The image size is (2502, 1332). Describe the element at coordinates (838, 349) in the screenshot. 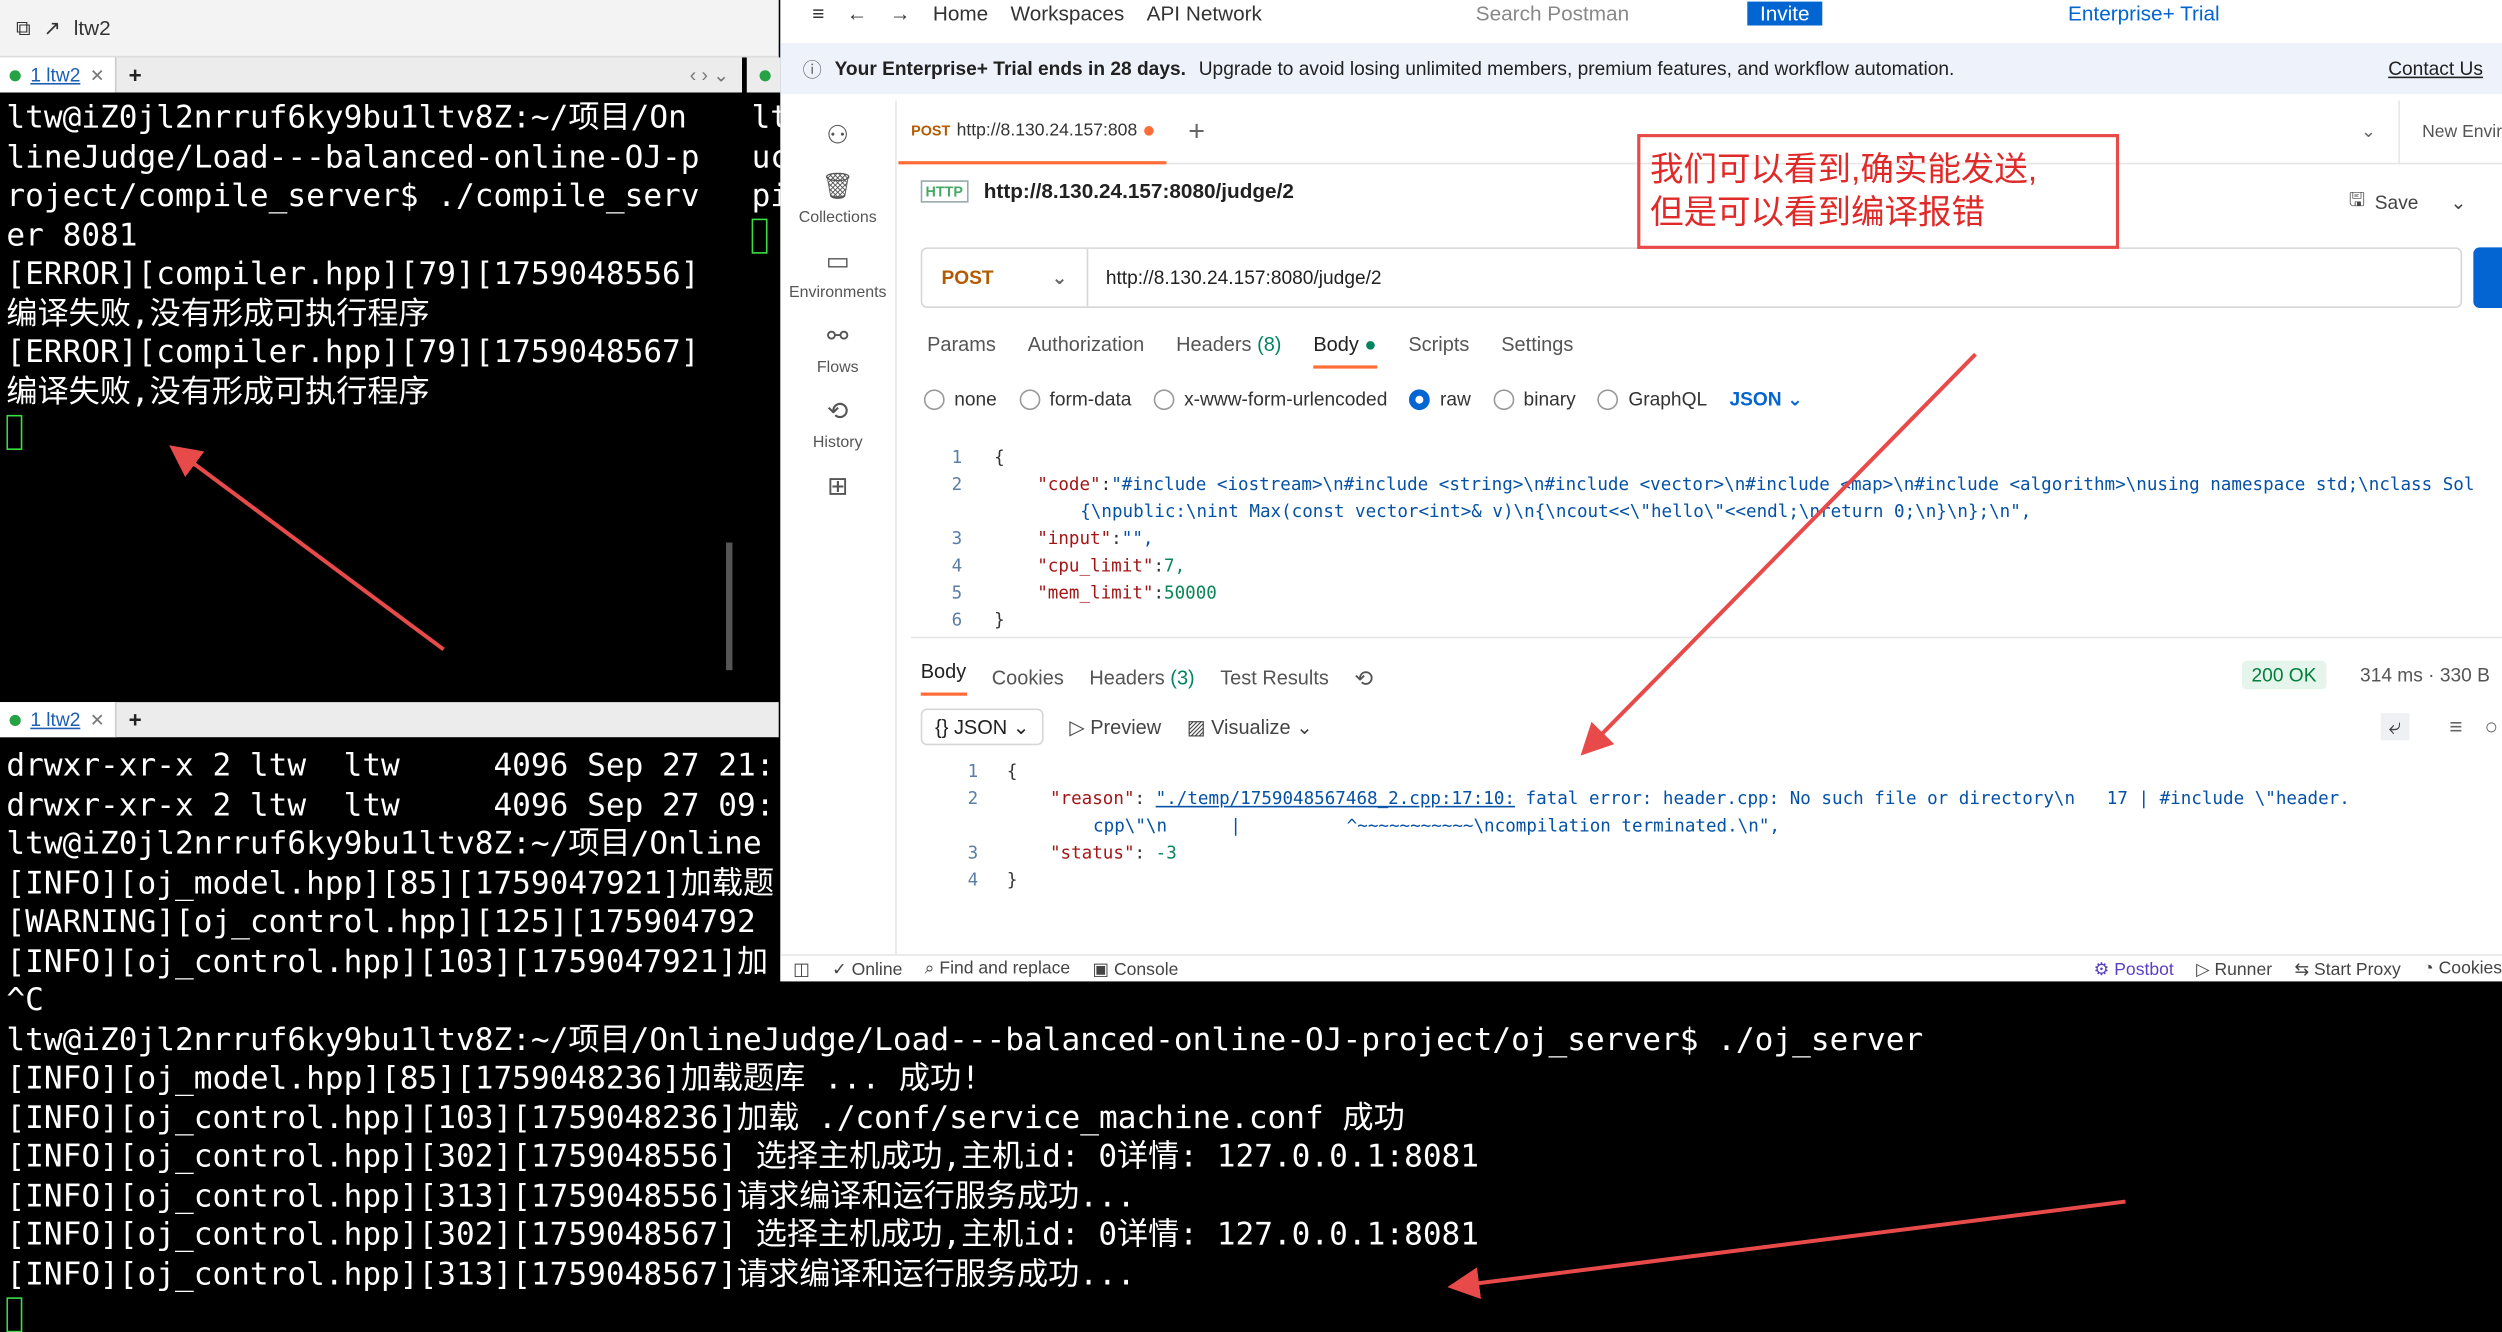

I see `sidebar-item-flows: ⚯ Flows` at that location.